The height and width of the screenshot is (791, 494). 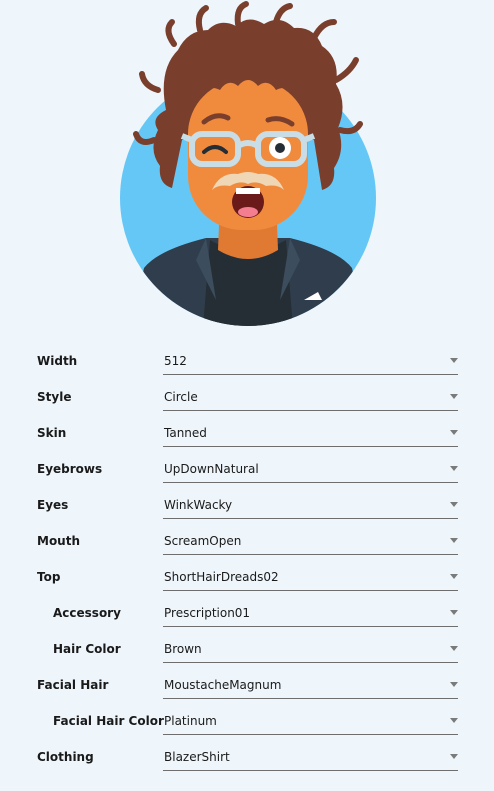 What do you see at coordinates (203, 541) in the screenshot?
I see `mouth-value: ScreamOpen` at bounding box center [203, 541].